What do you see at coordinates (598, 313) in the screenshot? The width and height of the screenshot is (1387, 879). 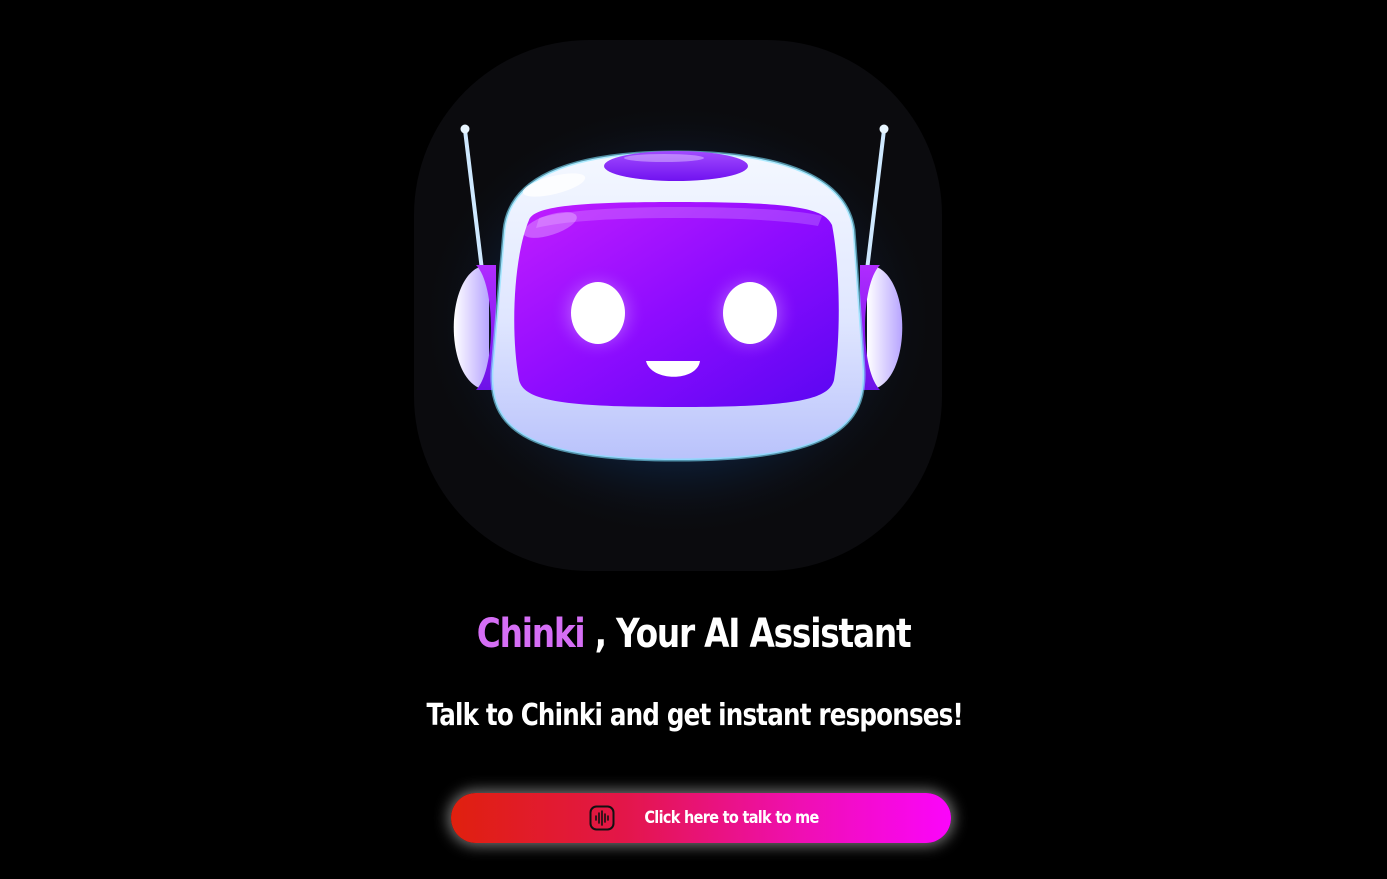 I see `left-eye` at bounding box center [598, 313].